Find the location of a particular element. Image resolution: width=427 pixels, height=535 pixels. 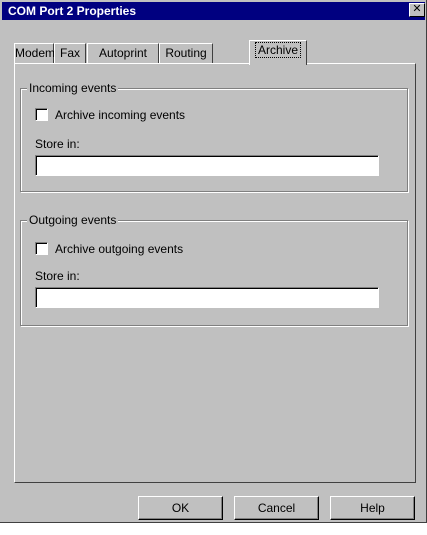

tab-routing: Routing is located at coordinates (186, 53).